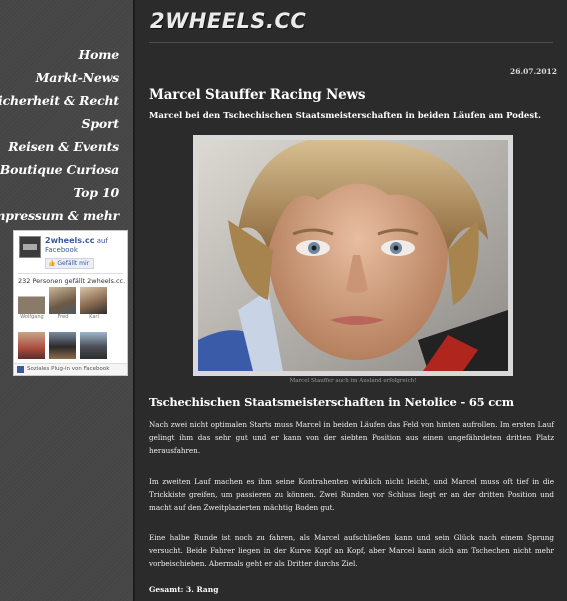 The width and height of the screenshot is (567, 601). I want to click on fb-plugin-label: Soziales Plug-in von Facebook, so click(68, 369).